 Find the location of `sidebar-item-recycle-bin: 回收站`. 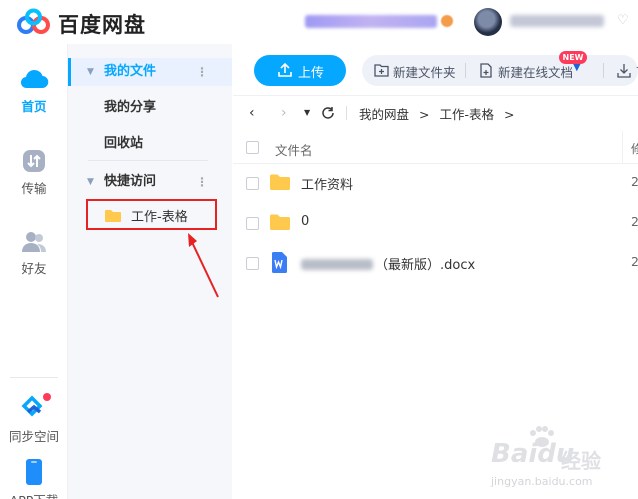

sidebar-item-recycle-bin: 回收站 is located at coordinates (150, 144).